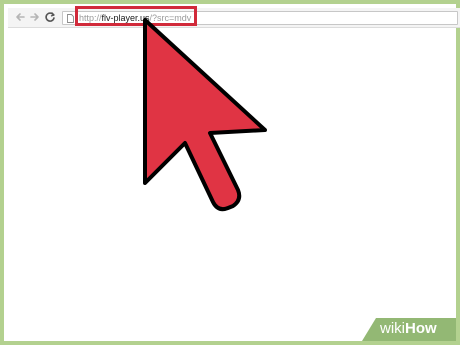 The height and width of the screenshot is (345, 460). I want to click on watermark-wiki: wiki, so click(392, 328).